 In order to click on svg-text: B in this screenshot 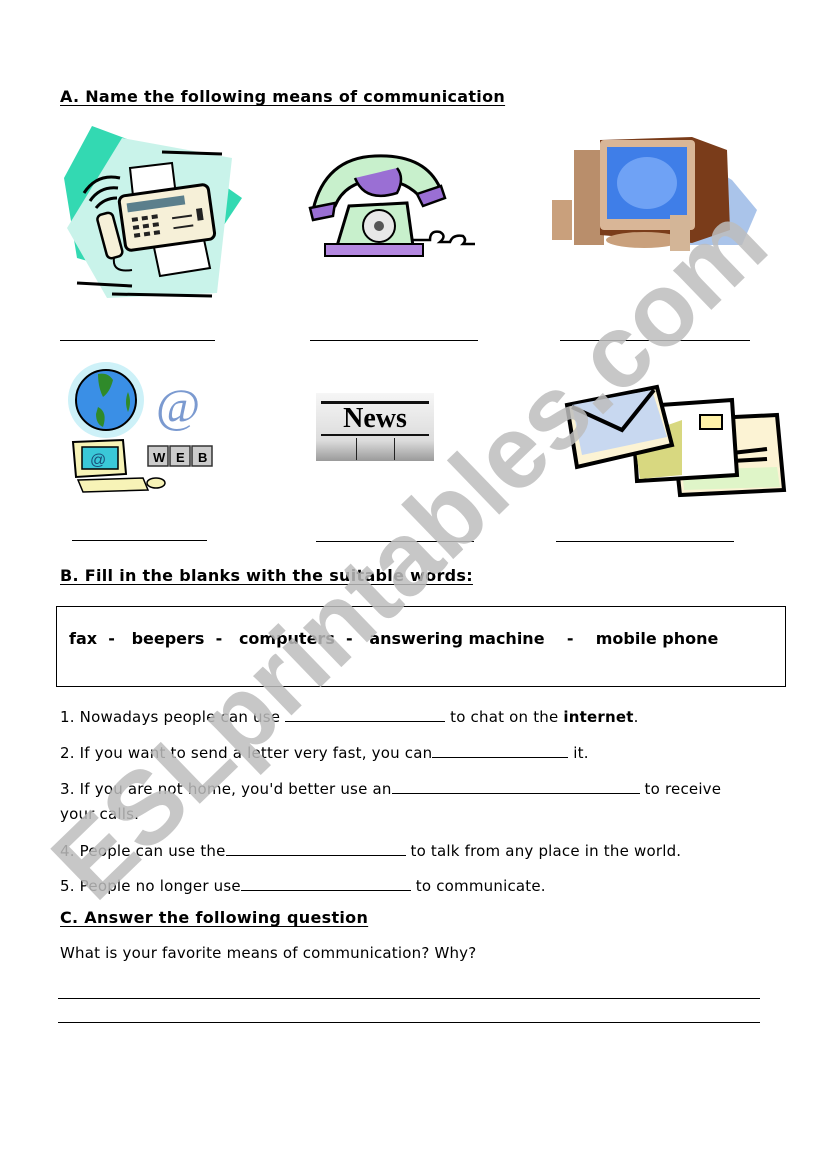, I will do `click(202, 457)`.